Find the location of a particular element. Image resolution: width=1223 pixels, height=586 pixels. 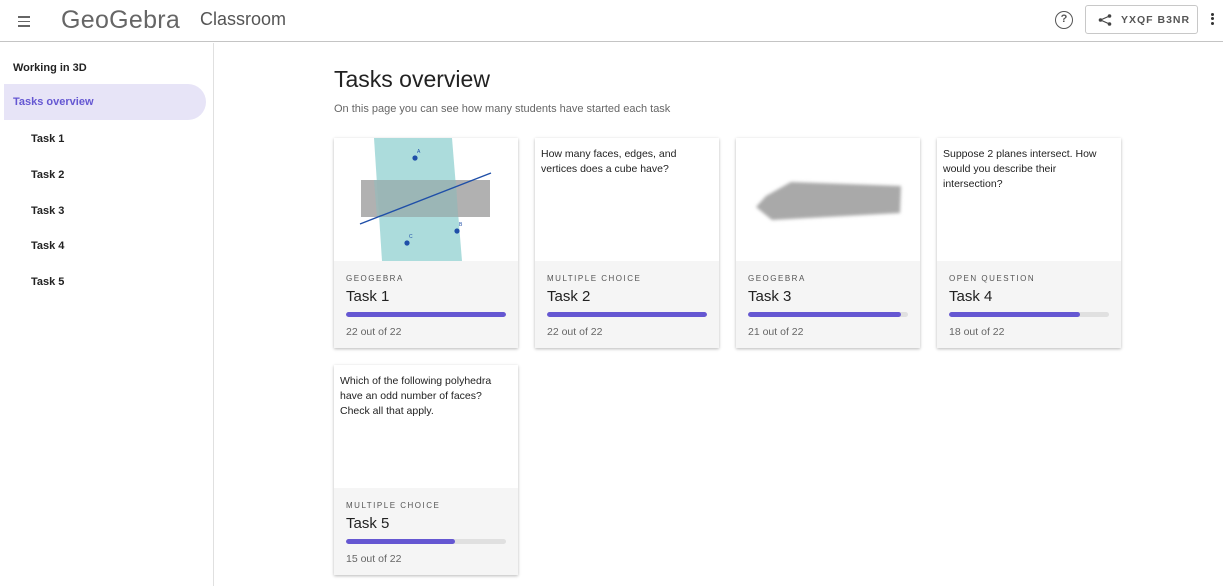

share-button: YXQF B3NR is located at coordinates (1141, 19).